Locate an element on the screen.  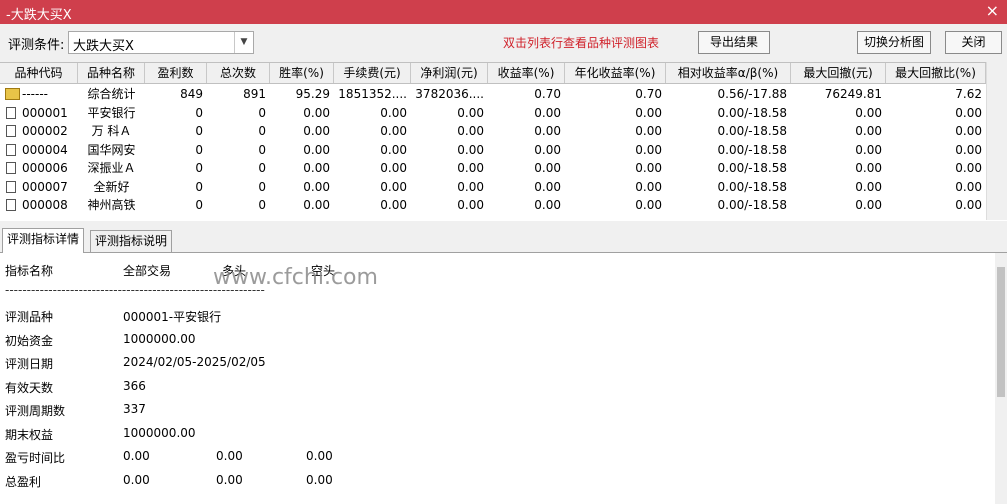
header-annual: 年化收益率(%) is located at coordinates (615, 73).